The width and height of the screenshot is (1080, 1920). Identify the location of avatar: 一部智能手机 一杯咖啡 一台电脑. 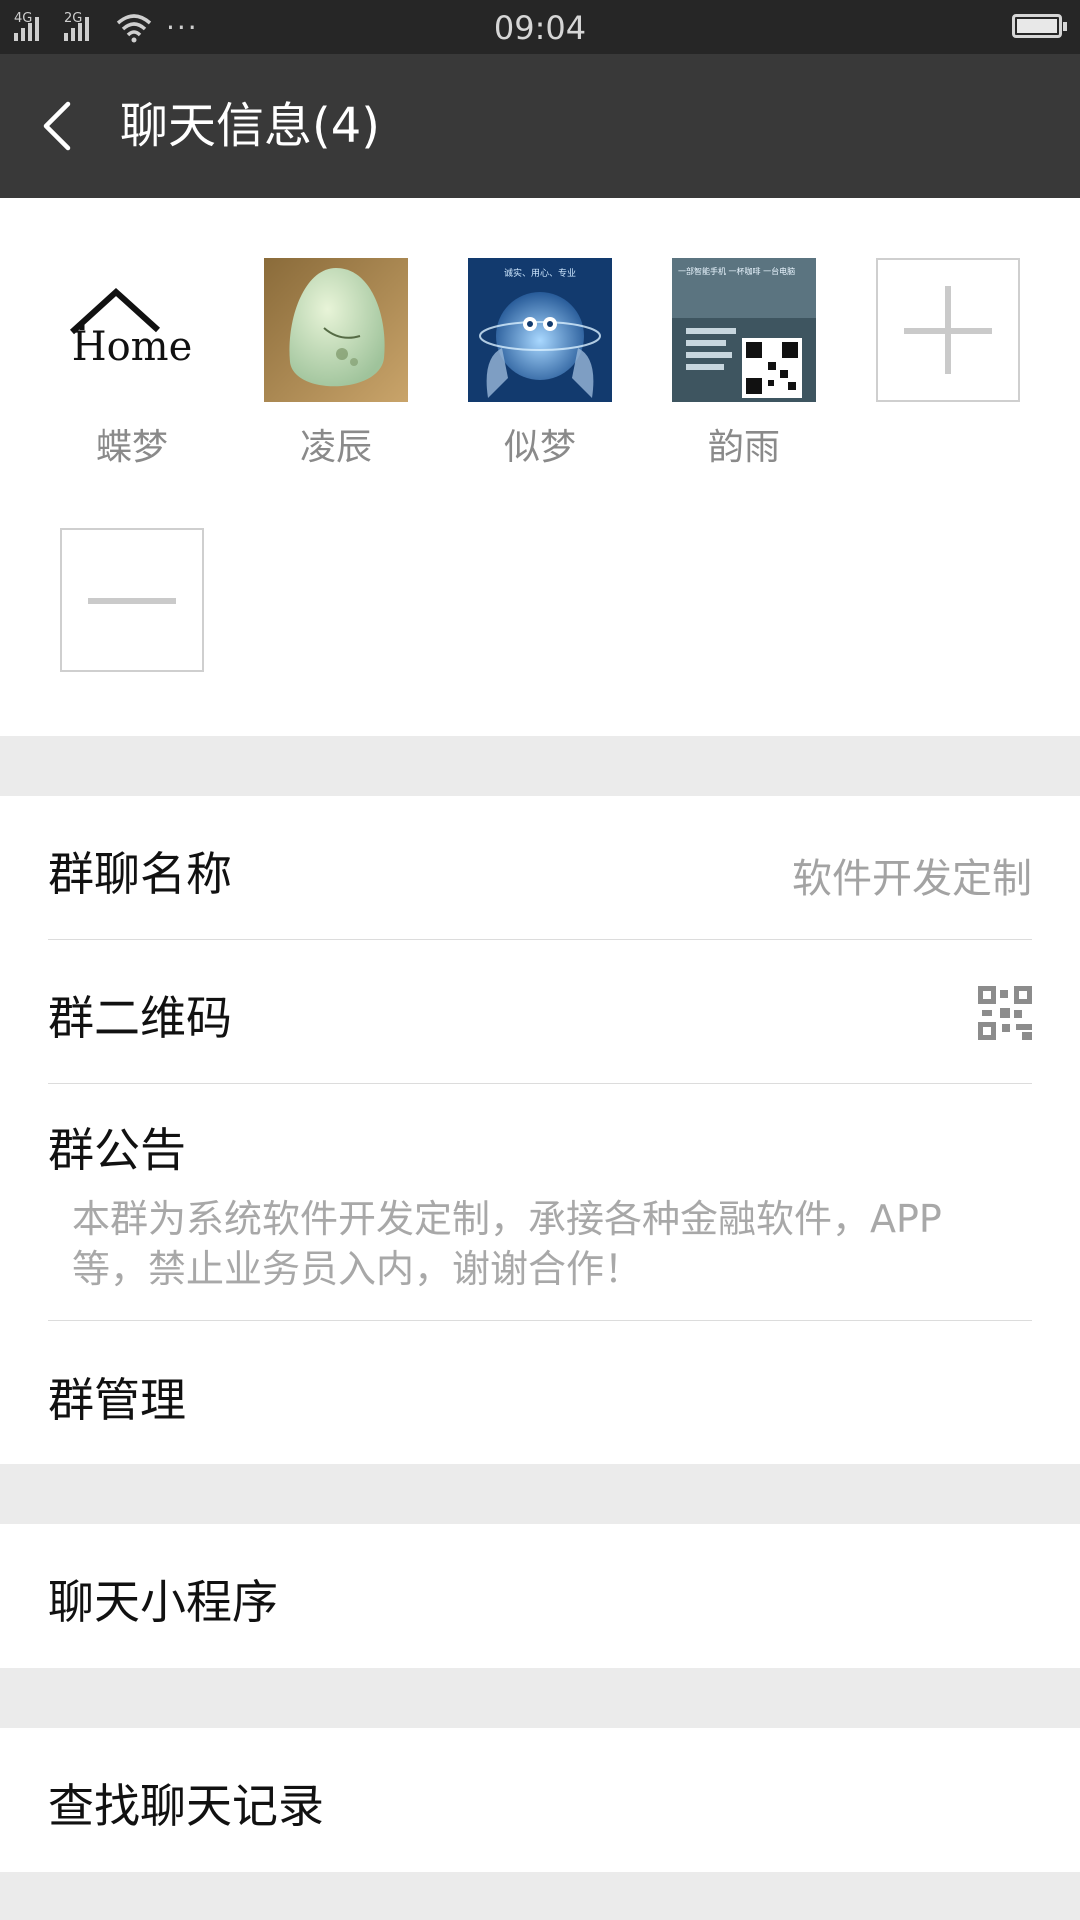
(744, 330).